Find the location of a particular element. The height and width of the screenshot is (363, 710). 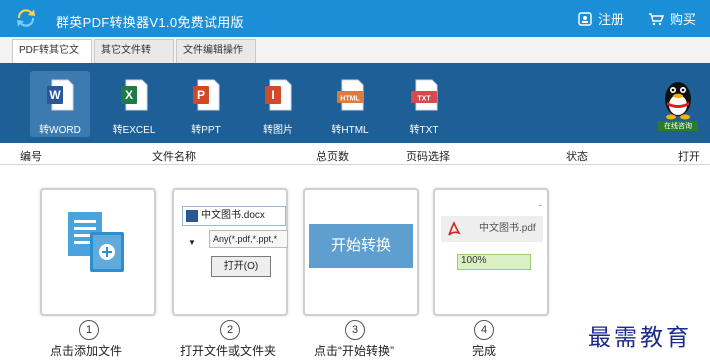

svg-text: W is located at coordinates (55, 95).